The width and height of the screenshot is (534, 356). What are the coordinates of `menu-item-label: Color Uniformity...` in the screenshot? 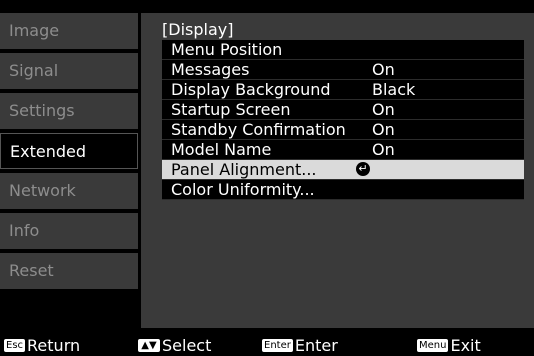 It's located at (243, 189).